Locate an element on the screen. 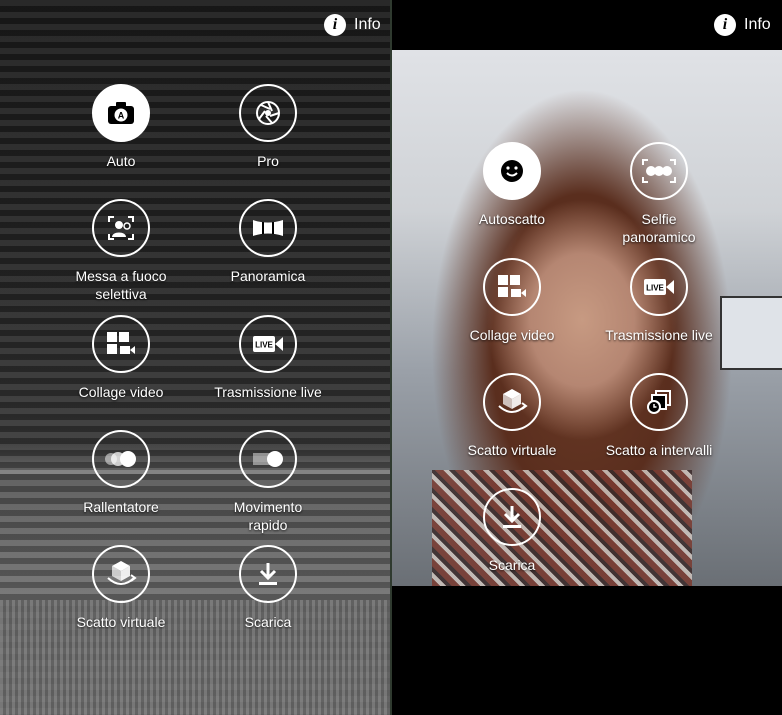 The width and height of the screenshot is (782, 715). mode-pro-button is located at coordinates (268, 113).